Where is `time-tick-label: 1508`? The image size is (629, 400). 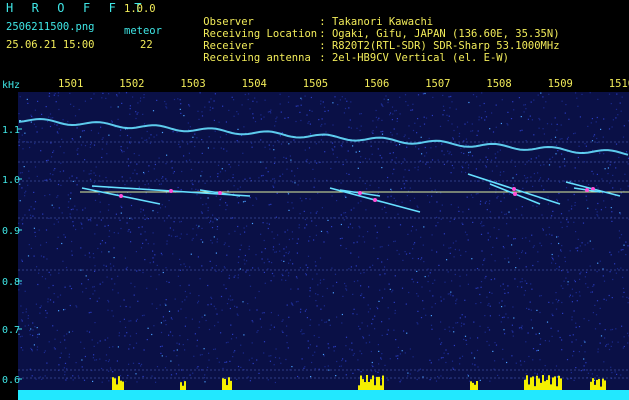
time-tick-label: 1508 is located at coordinates (499, 84).